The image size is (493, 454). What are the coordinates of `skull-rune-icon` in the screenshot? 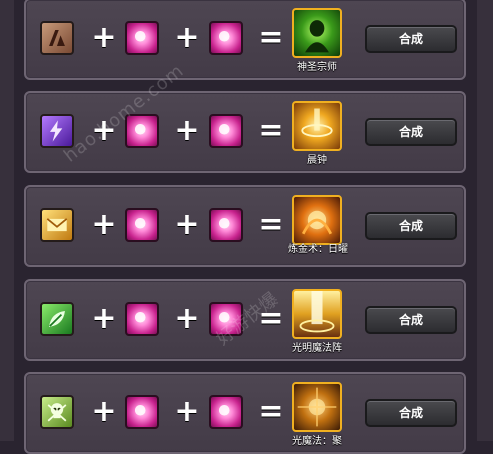 It's located at (57, 412).